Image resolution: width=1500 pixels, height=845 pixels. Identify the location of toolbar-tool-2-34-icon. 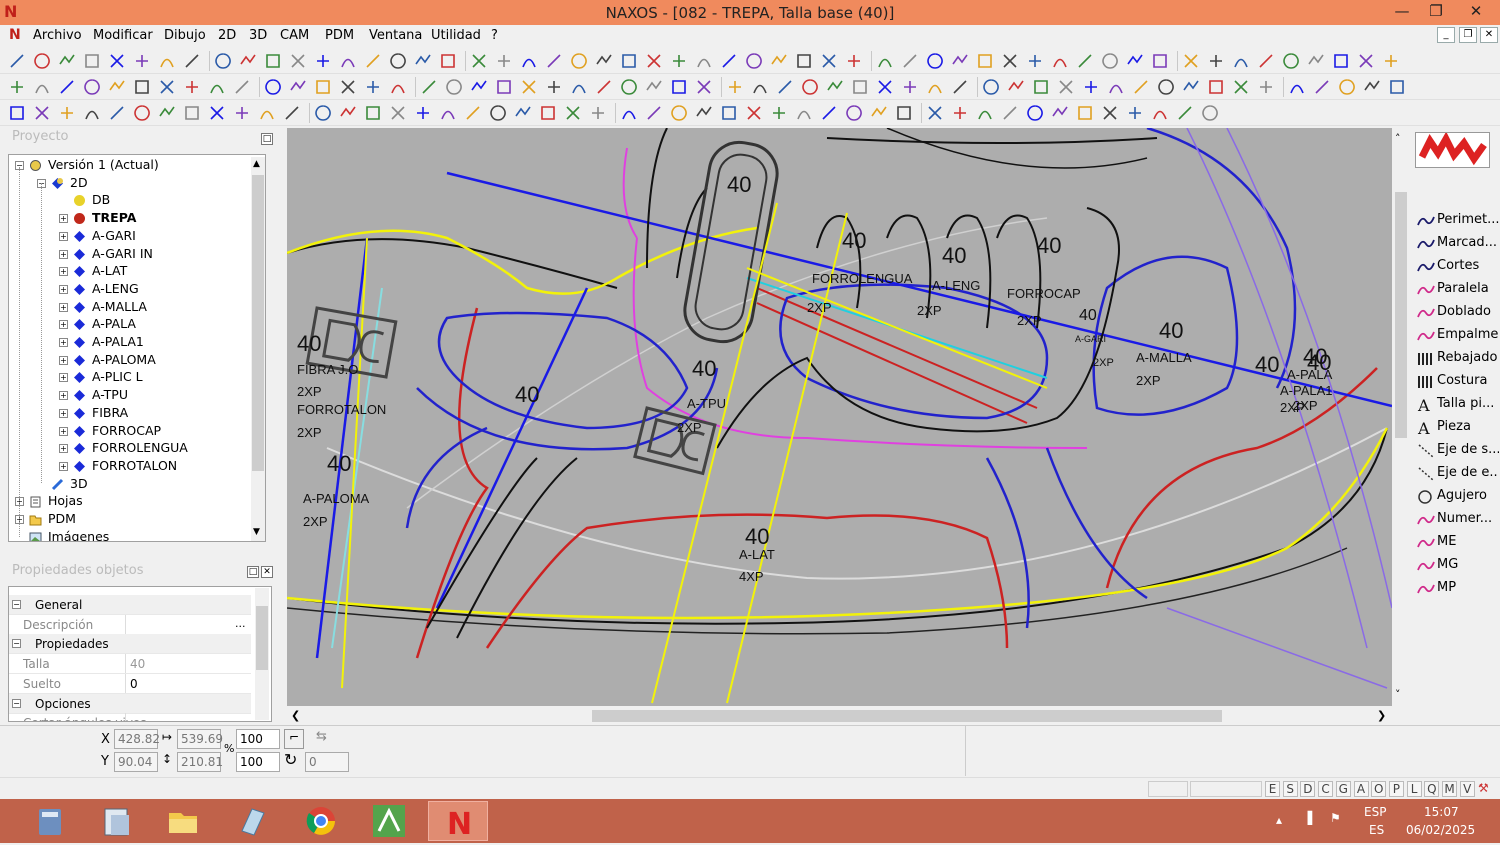
(860, 87).